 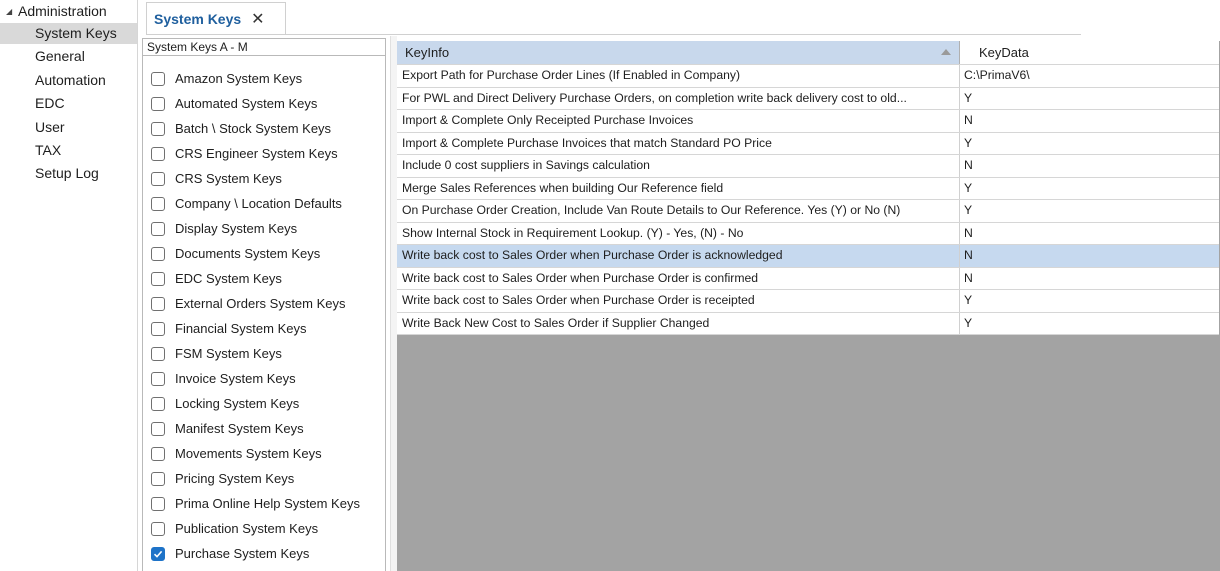 What do you see at coordinates (224, 228) in the screenshot?
I see `group-item: Display System Keys` at bounding box center [224, 228].